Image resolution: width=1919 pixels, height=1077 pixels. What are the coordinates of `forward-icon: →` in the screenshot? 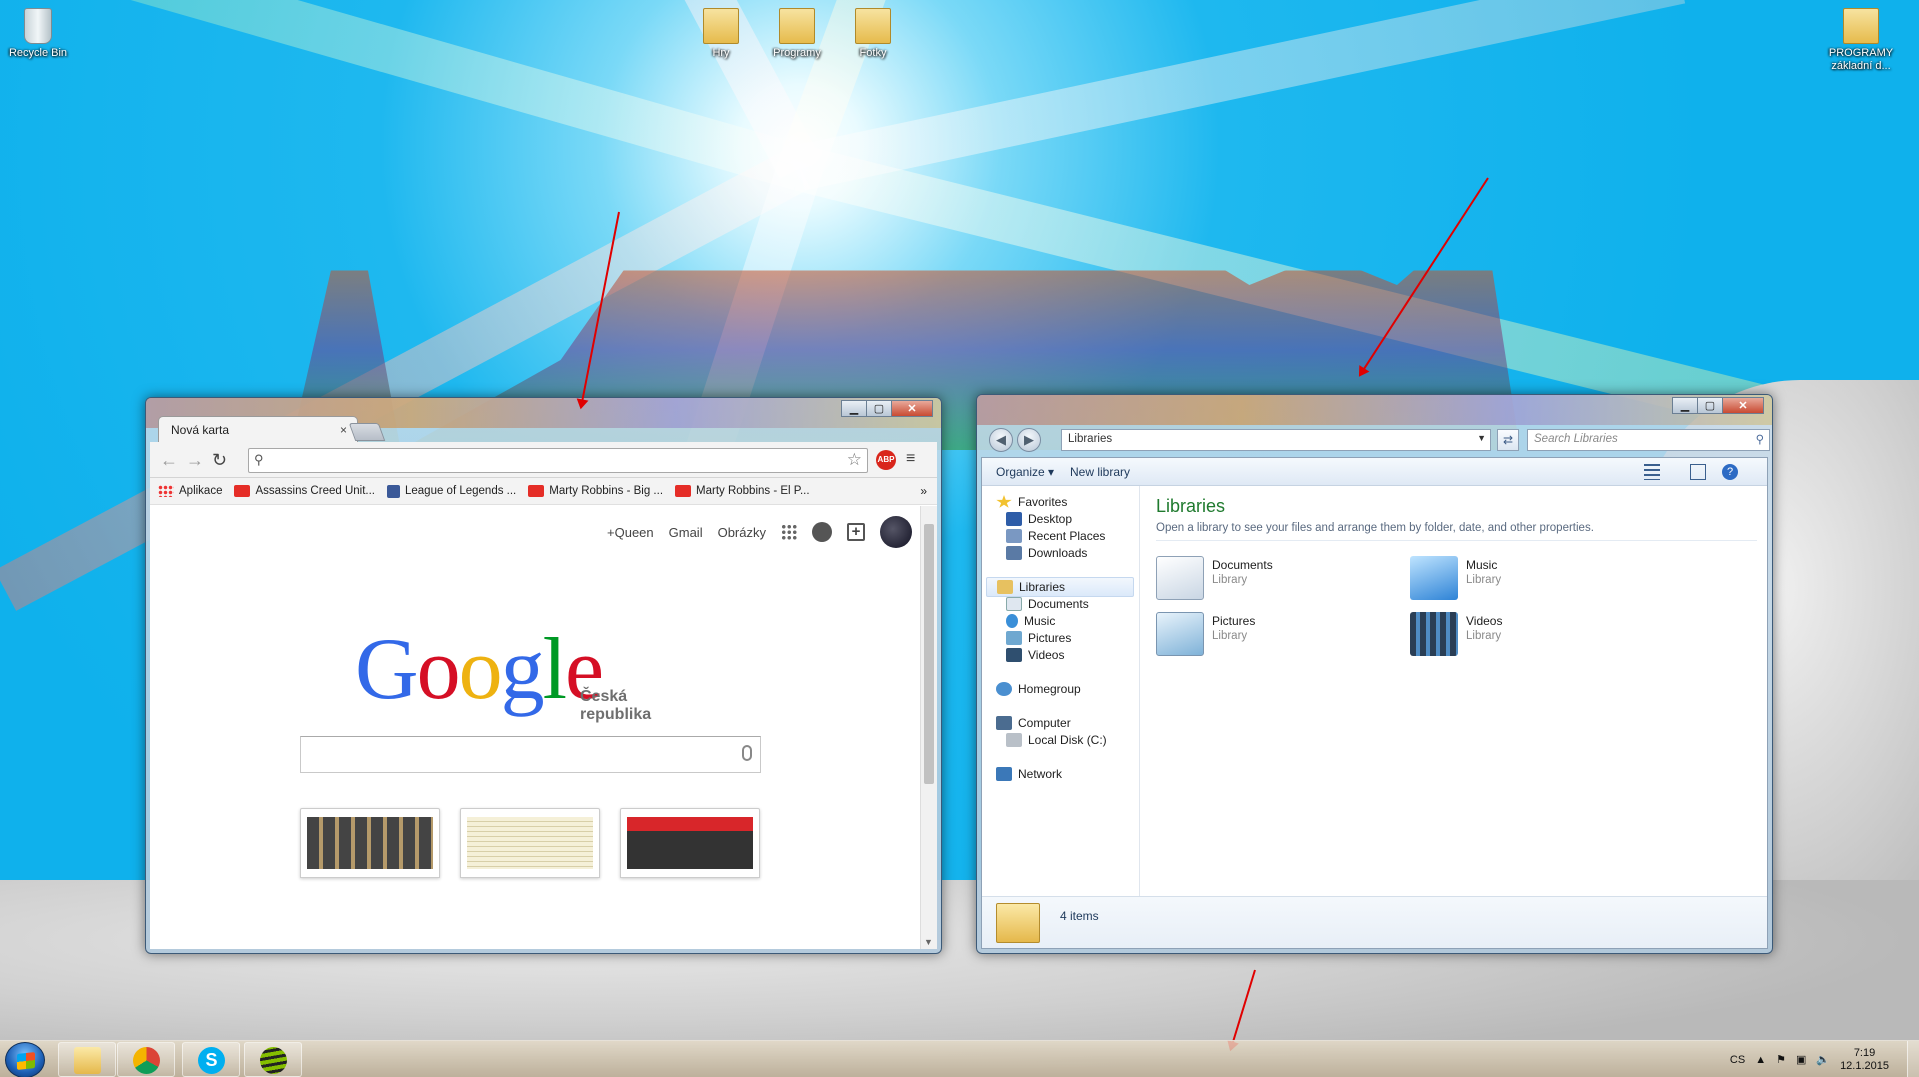 It's located at (195, 460).